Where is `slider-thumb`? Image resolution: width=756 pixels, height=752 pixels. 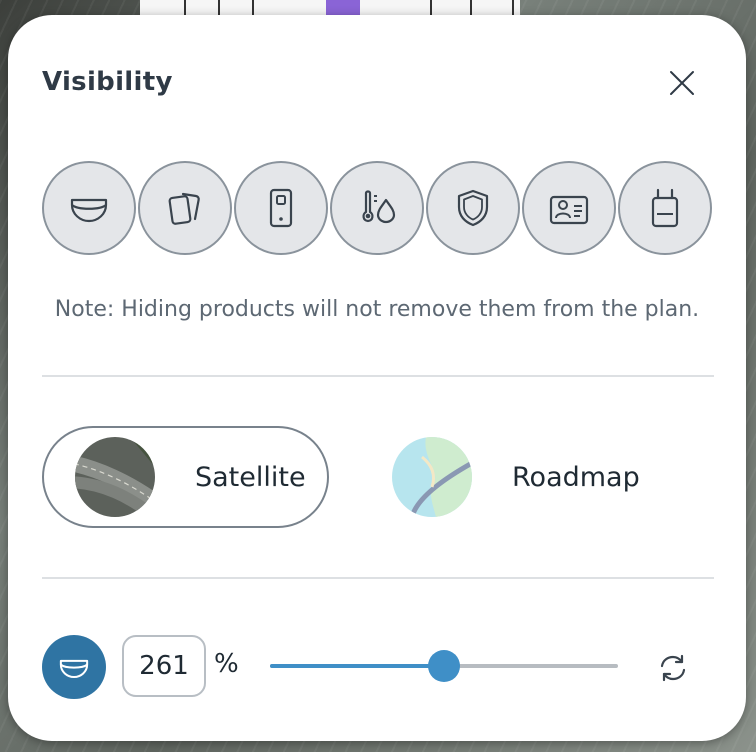
slider-thumb is located at coordinates (444, 666).